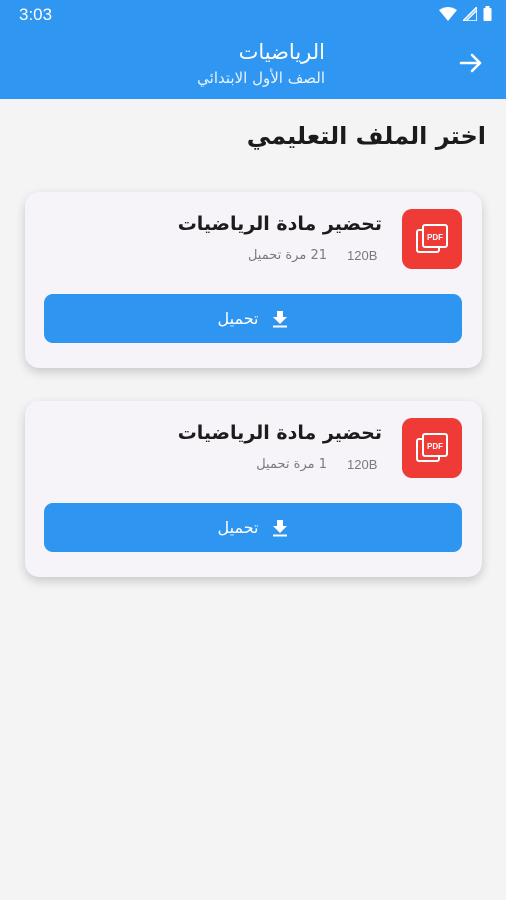  Describe the element at coordinates (470, 13) in the screenshot. I see `signal-icon` at that location.